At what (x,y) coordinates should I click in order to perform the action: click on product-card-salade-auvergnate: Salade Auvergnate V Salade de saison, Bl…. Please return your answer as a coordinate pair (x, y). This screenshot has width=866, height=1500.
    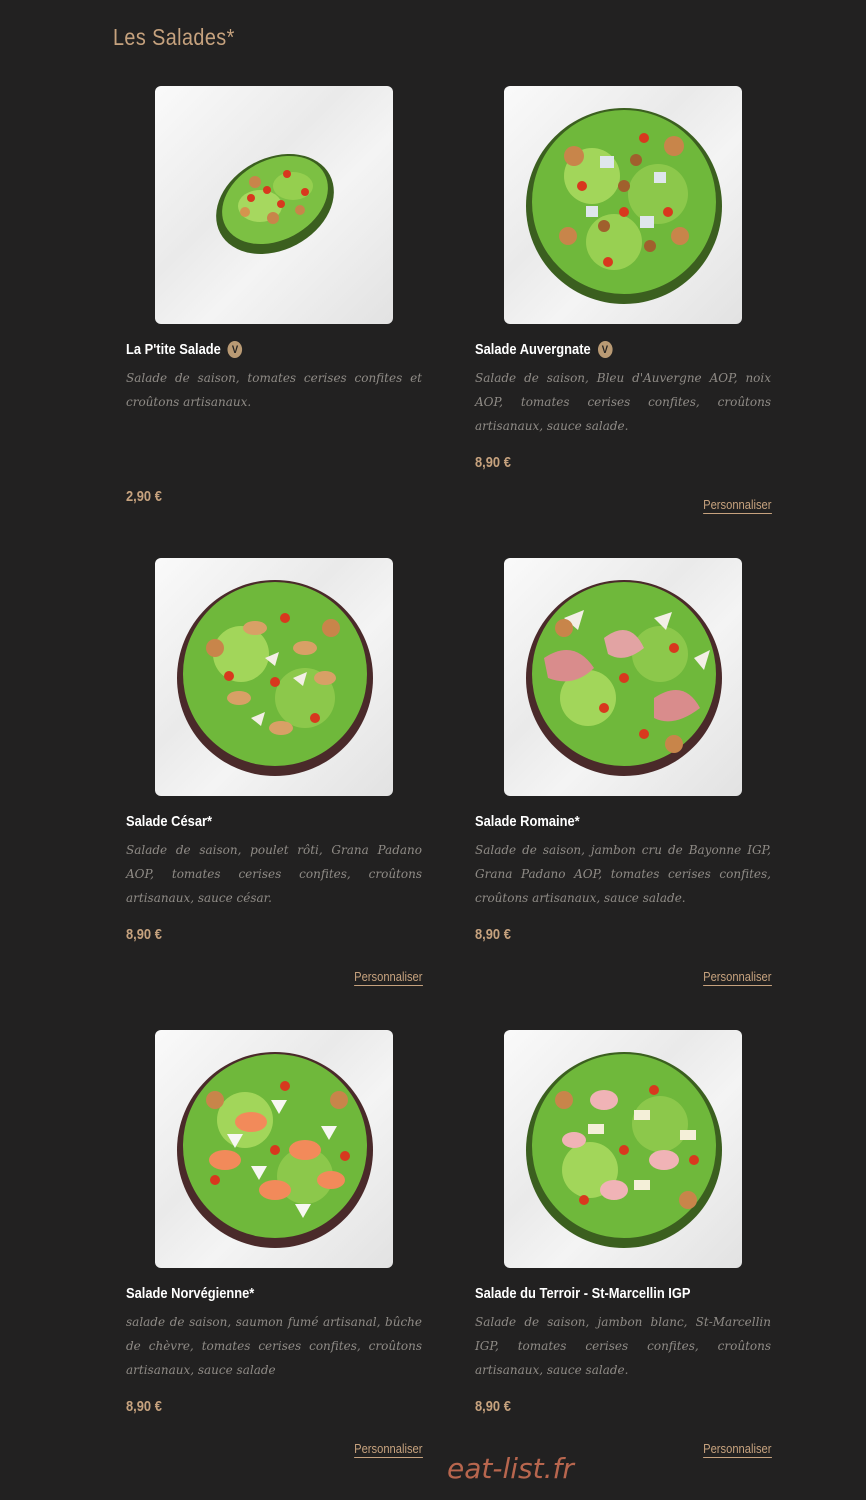
    Looking at the image, I should click on (621, 317).